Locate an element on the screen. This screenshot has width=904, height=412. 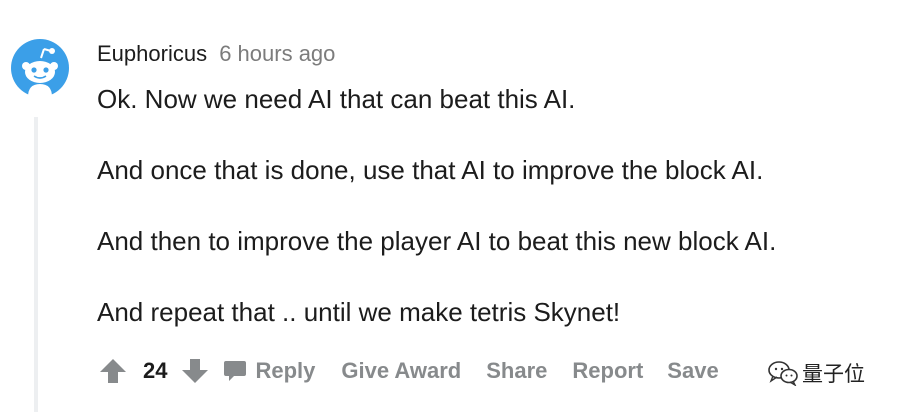
comment-timestamp: 6 hours ago is located at coordinates (277, 53).